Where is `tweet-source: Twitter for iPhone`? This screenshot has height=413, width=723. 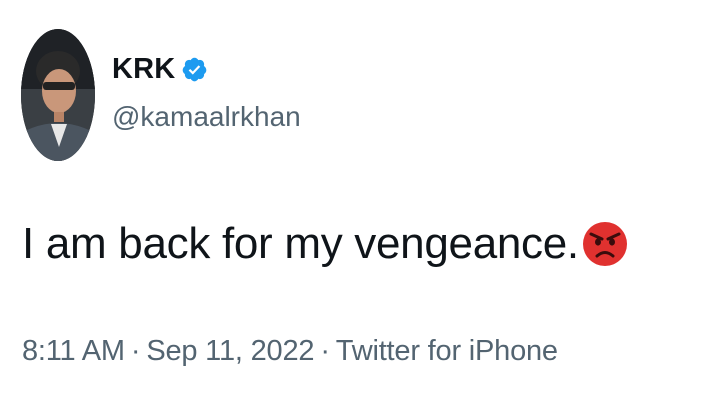
tweet-source: Twitter for iPhone is located at coordinates (447, 351).